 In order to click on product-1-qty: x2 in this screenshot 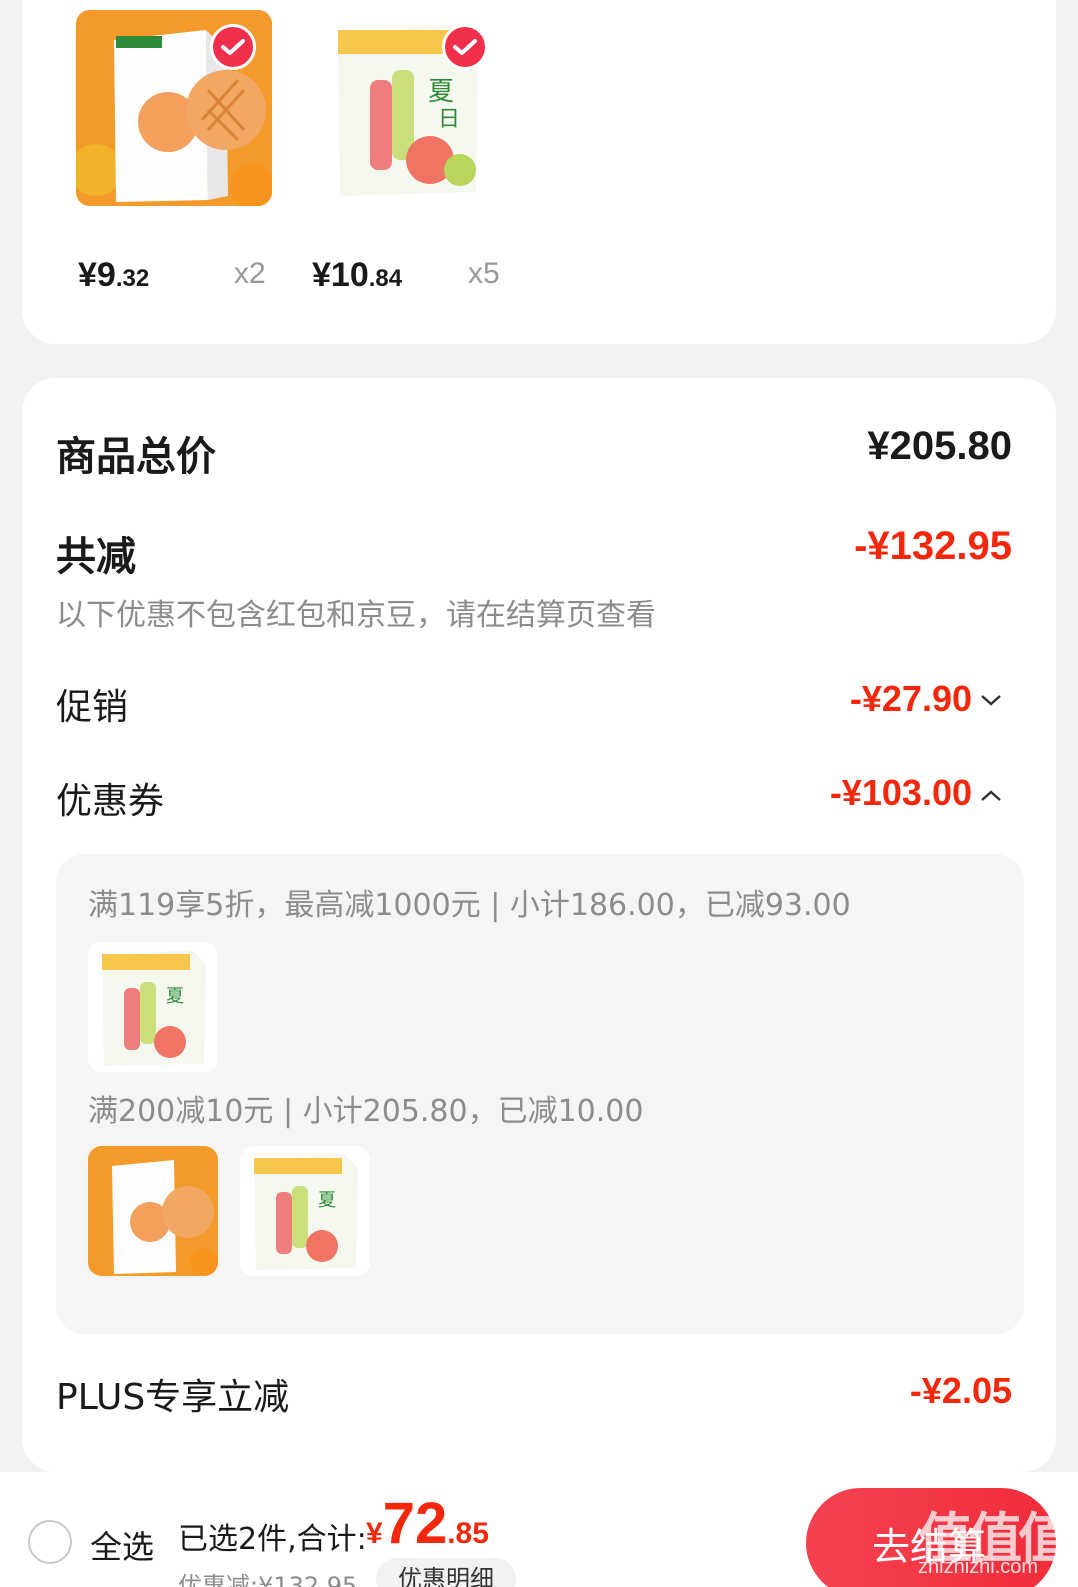, I will do `click(250, 273)`.